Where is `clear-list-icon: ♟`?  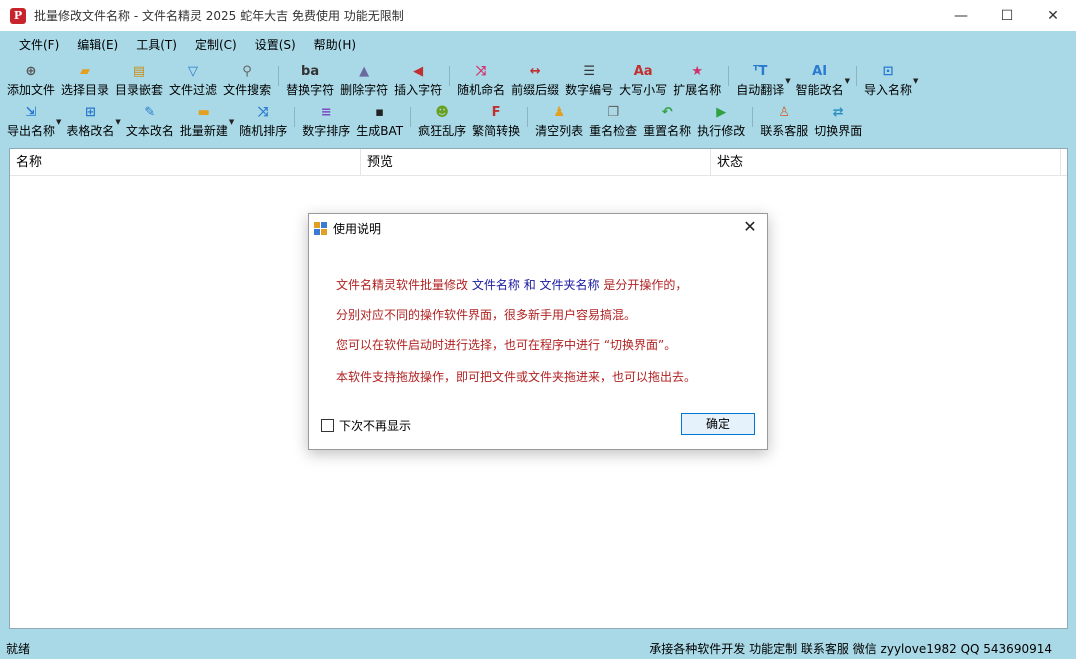
clear-list-icon: ♟ is located at coordinates (559, 112).